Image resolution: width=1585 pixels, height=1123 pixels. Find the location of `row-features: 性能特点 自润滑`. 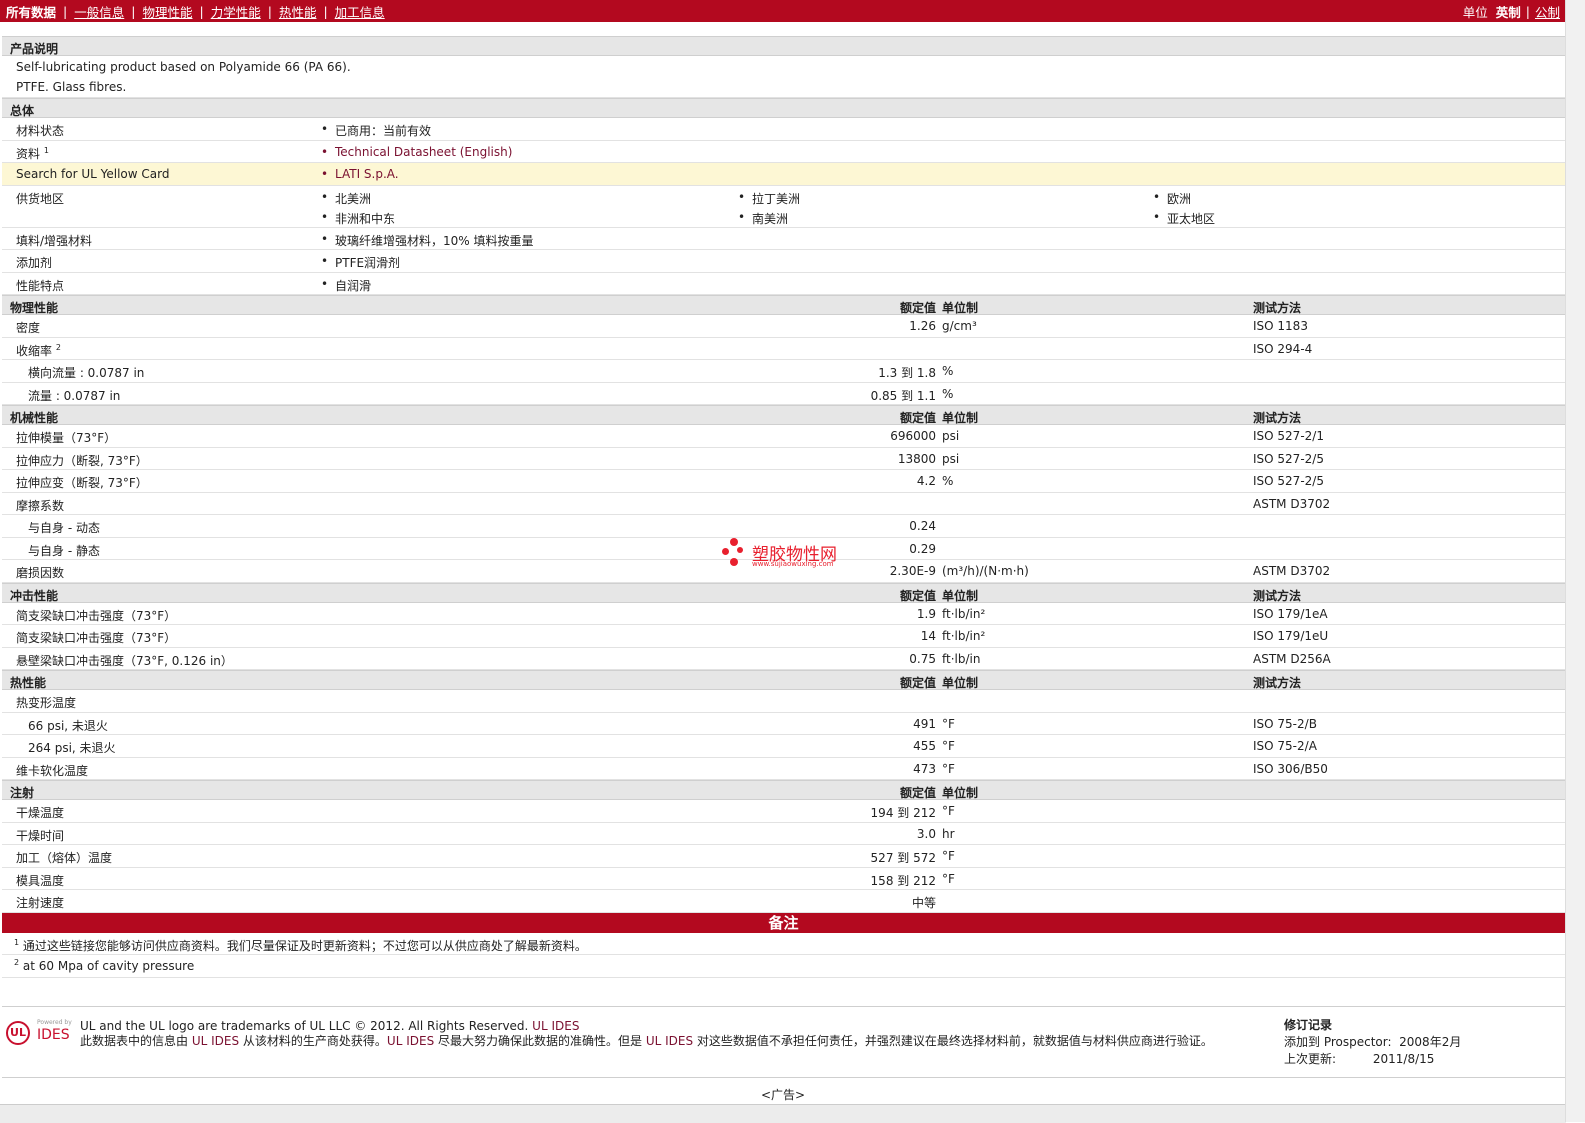

row-features: 性能特点 自润滑 is located at coordinates (783, 284).